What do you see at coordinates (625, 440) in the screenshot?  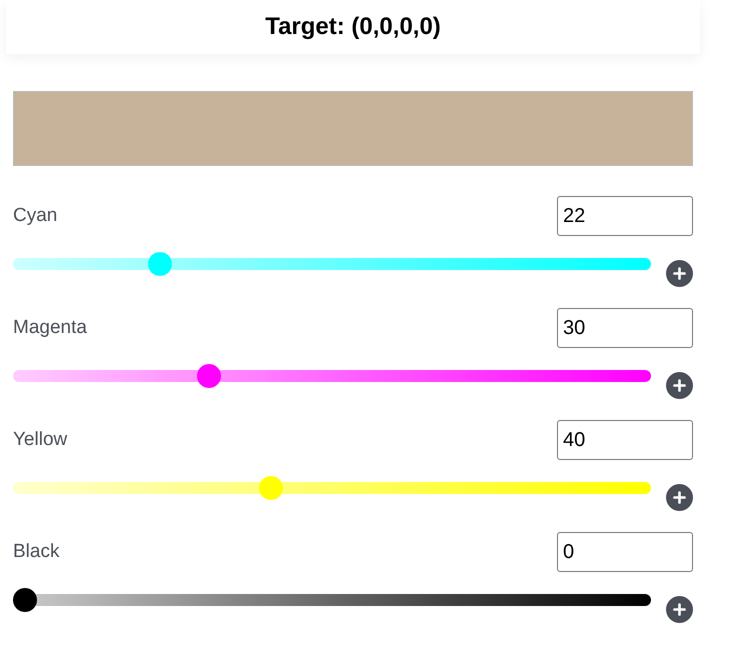 I see `value-field: 40` at bounding box center [625, 440].